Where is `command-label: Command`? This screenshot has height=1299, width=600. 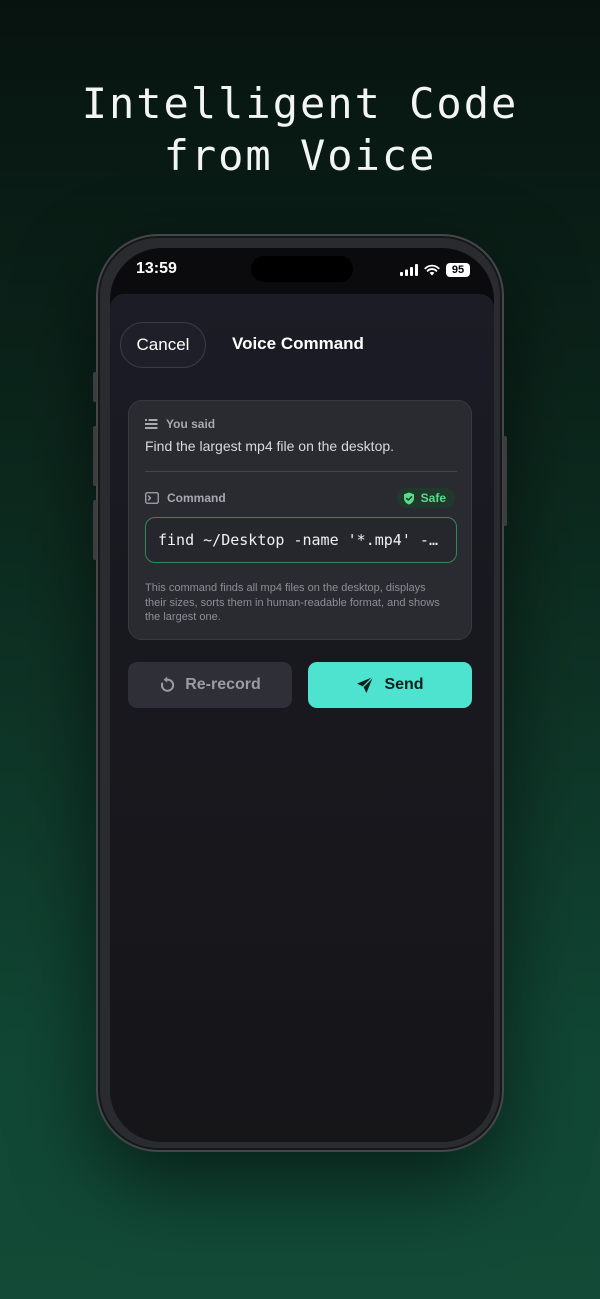
command-label: Command is located at coordinates (196, 498).